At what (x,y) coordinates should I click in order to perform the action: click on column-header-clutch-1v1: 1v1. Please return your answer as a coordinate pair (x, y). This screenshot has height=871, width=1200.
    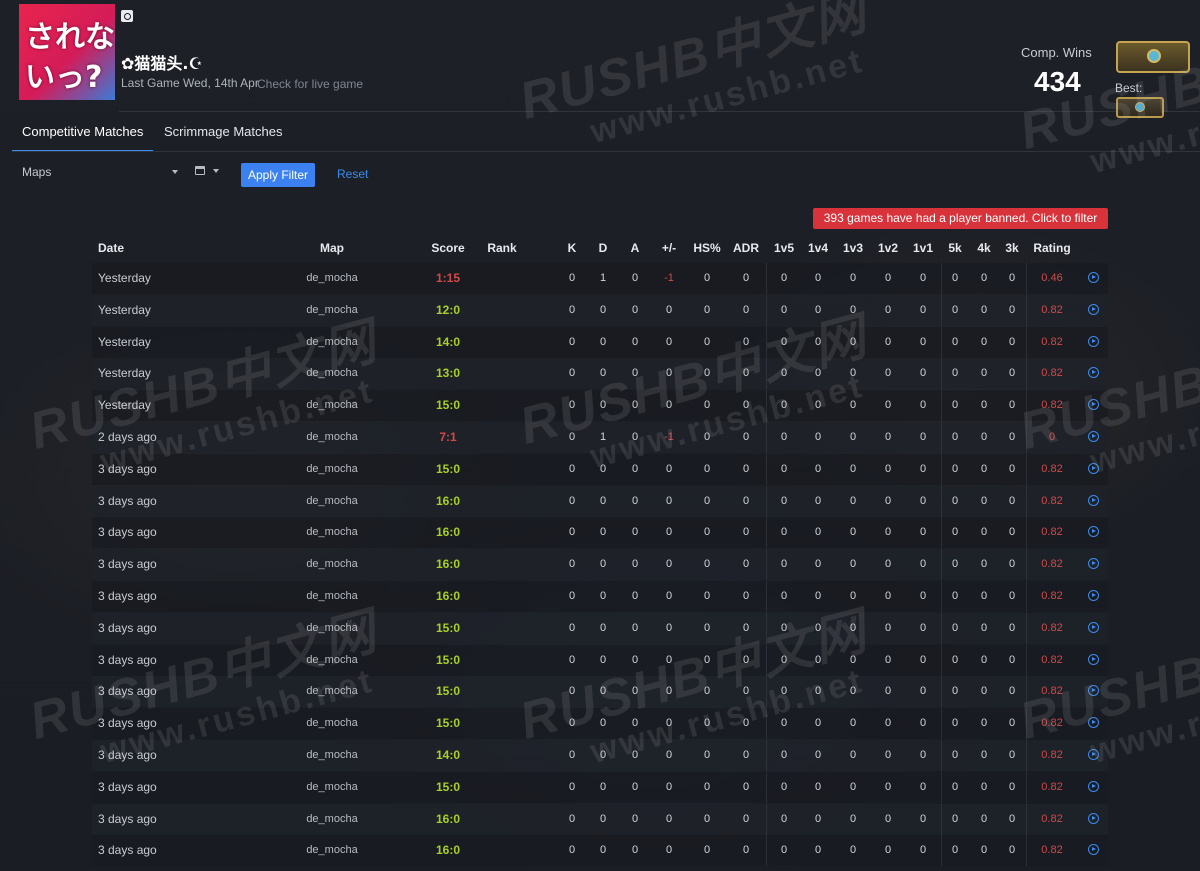
    Looking at the image, I should click on (923, 248).